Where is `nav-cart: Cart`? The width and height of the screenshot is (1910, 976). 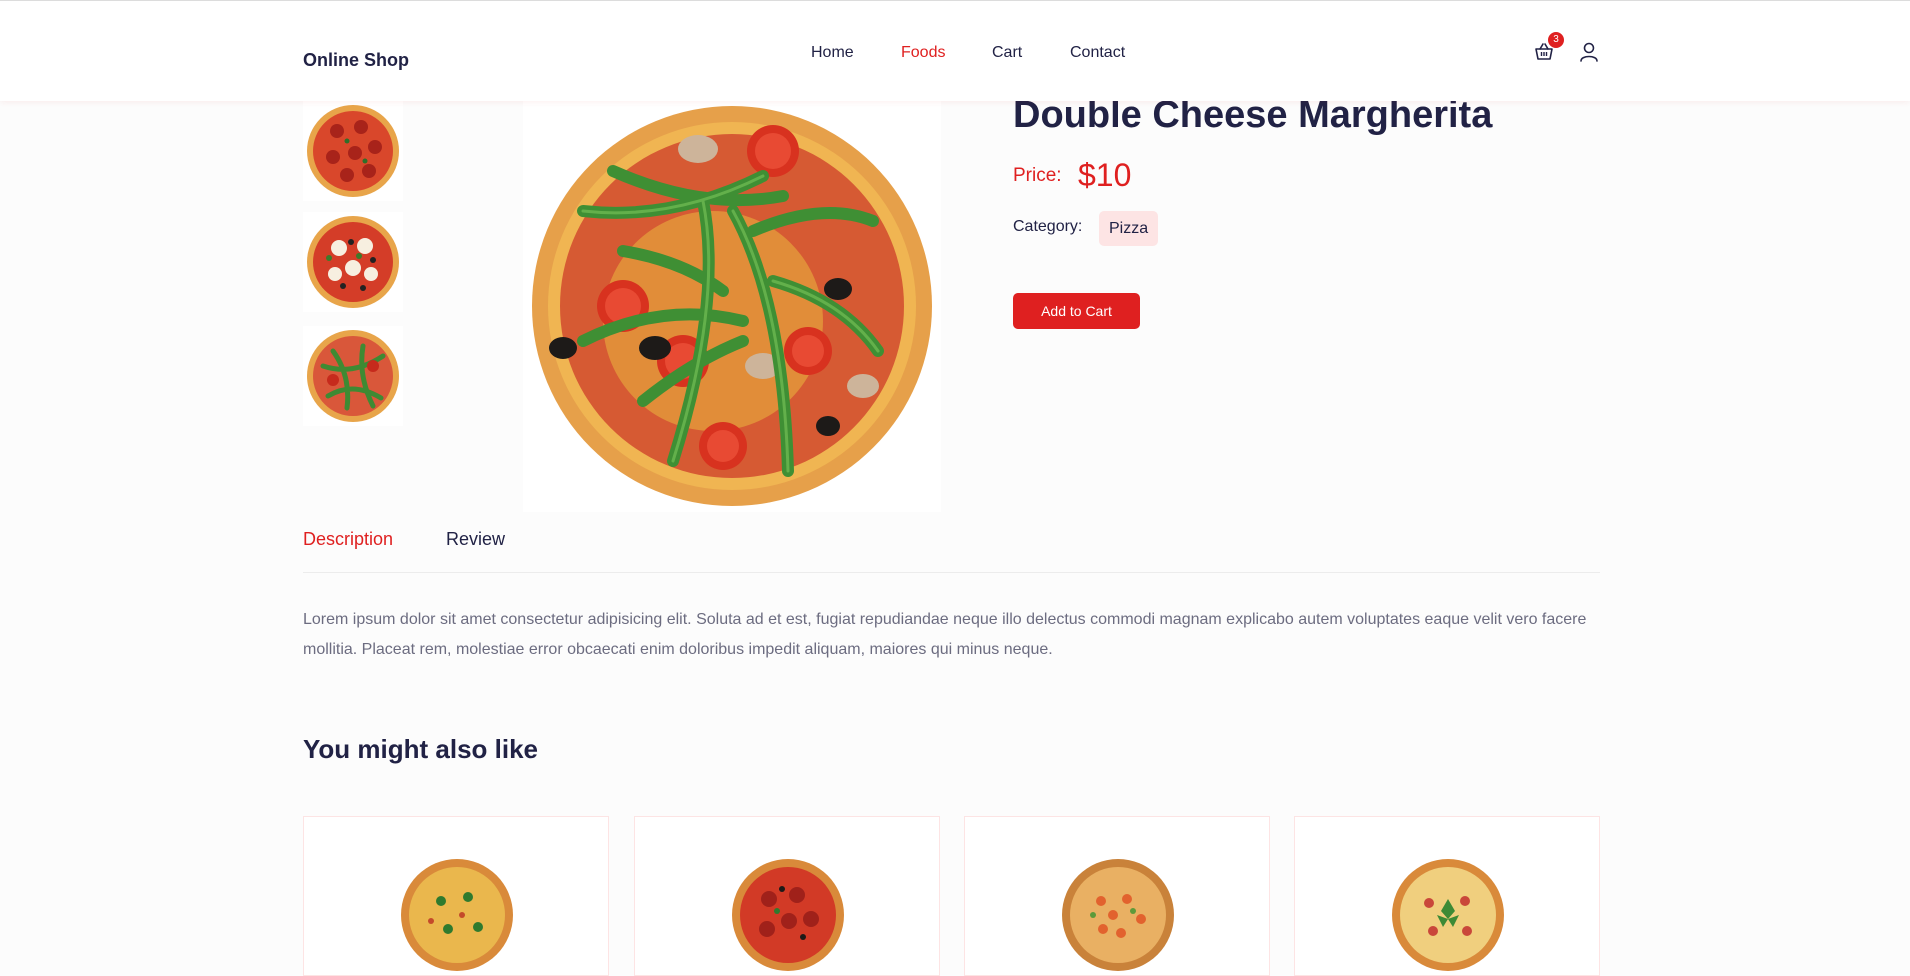
nav-cart: Cart is located at coordinates (1007, 53).